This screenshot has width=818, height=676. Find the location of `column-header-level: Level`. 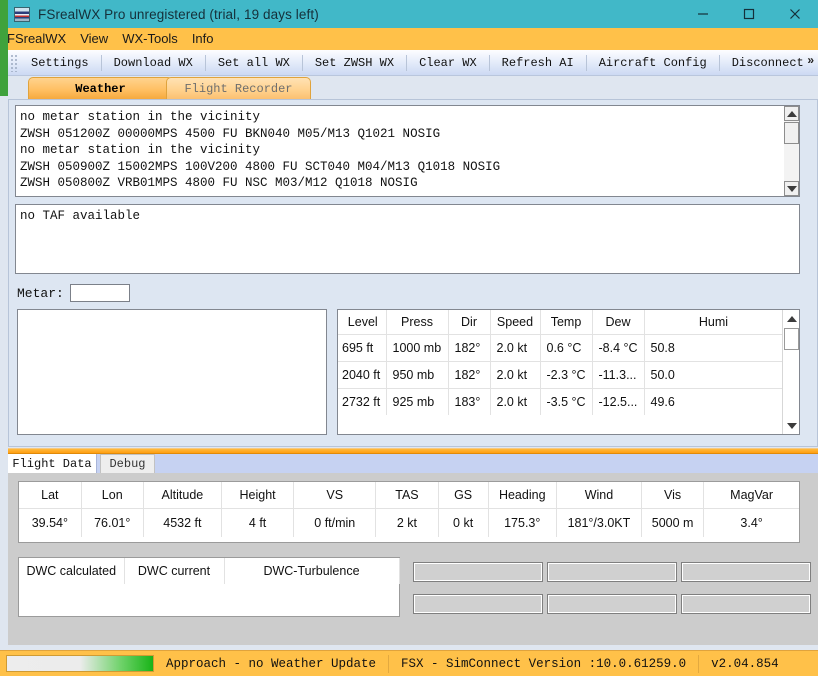

column-header-level: Level is located at coordinates (362, 322).